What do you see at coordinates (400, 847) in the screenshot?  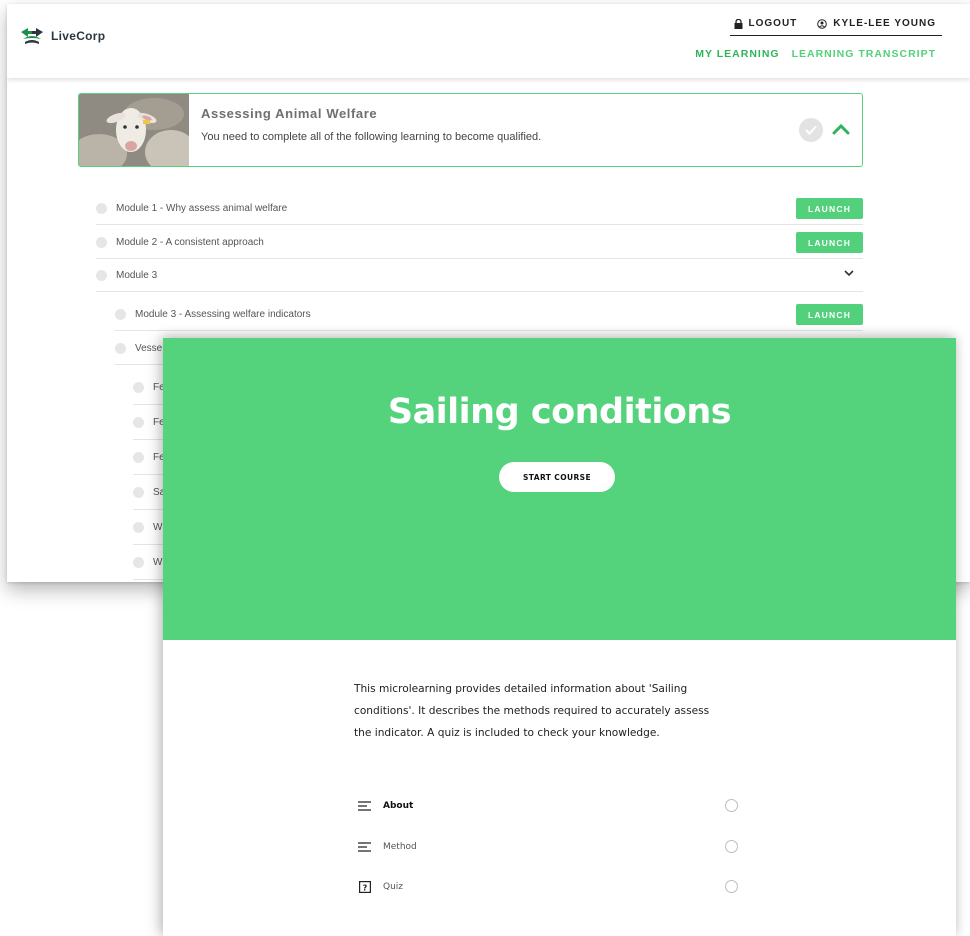 I see `lesson-name: Method` at bounding box center [400, 847].